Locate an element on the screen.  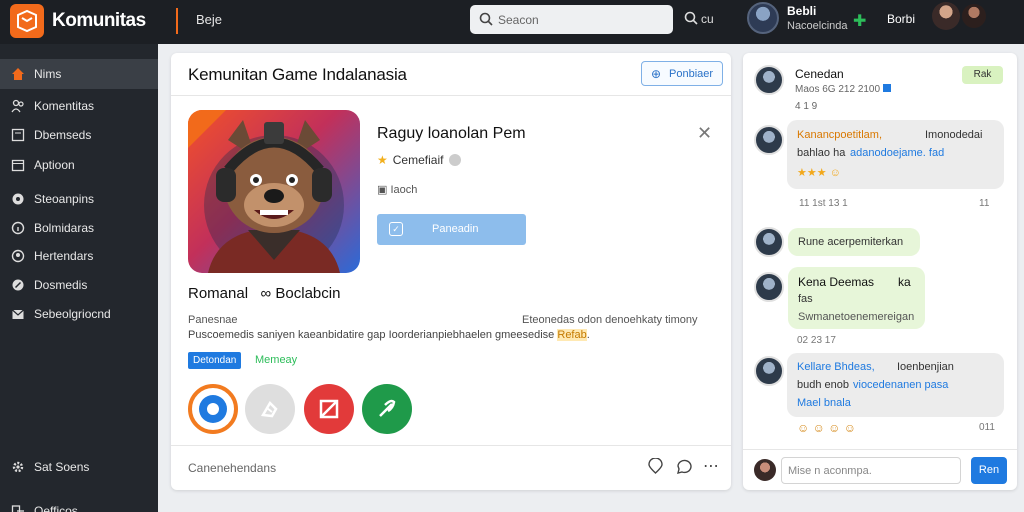
status-dot-icon is located at coordinates (455, 160).